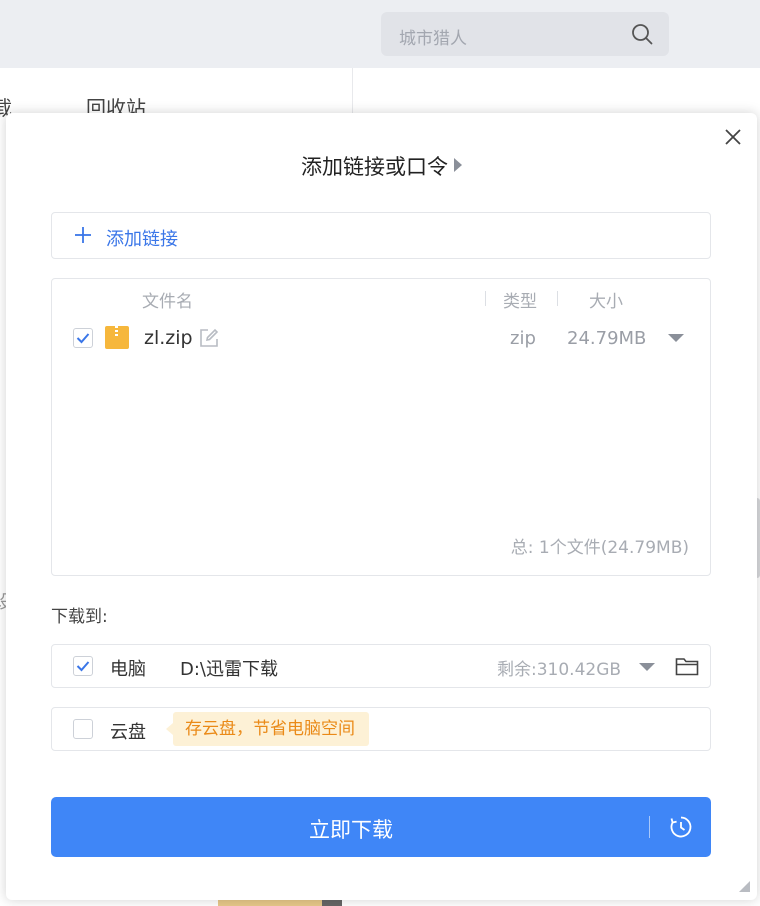 The width and height of the screenshot is (760, 906). I want to click on destination-cloud: 云盘 存云盘，节省电脑空间, so click(381, 729).